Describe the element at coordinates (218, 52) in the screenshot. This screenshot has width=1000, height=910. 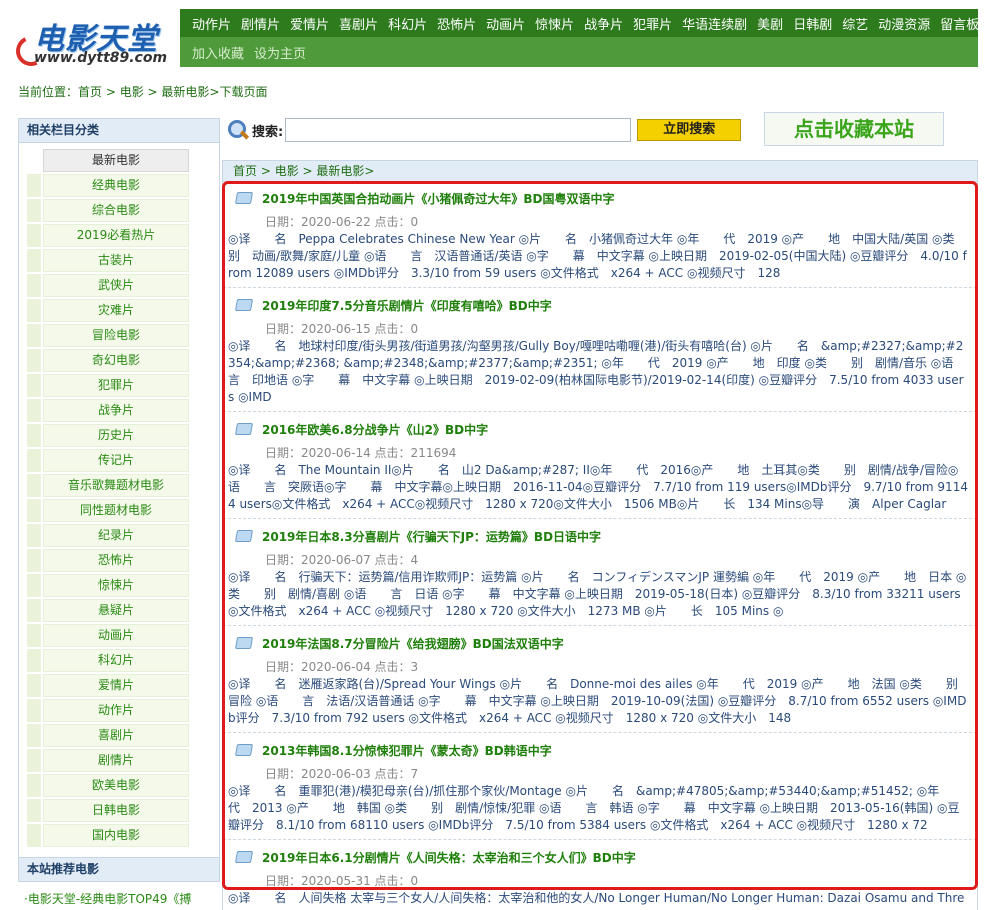
I see `add-favorite-link: 加入收藏` at that location.